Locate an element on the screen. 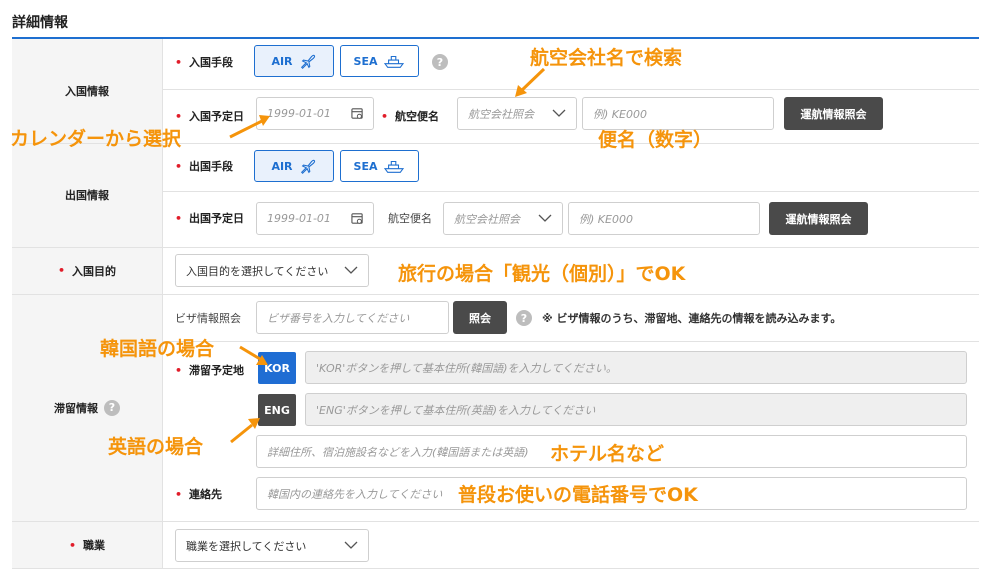 This screenshot has height=588, width=1000. visa-label: ビザ情報照会 is located at coordinates (208, 318).